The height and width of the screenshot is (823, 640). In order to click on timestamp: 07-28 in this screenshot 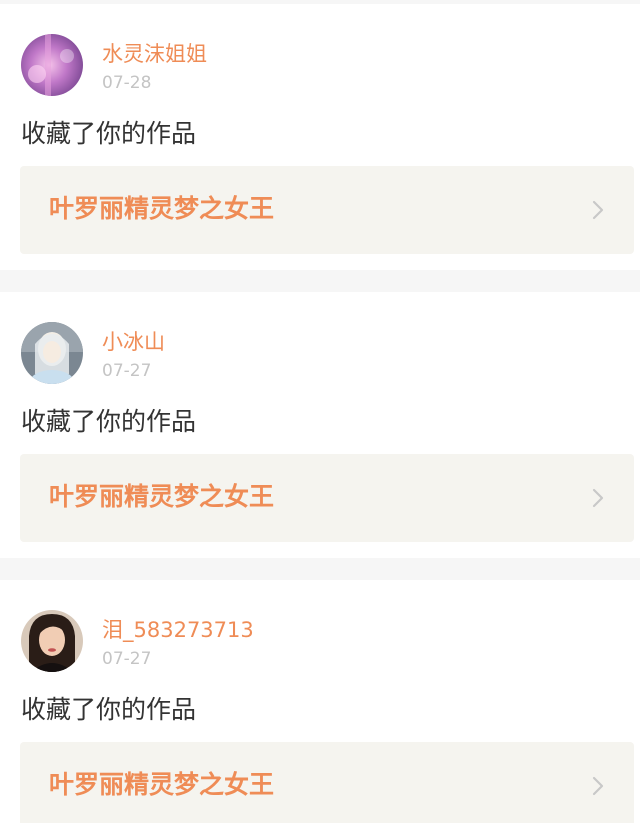, I will do `click(127, 83)`.